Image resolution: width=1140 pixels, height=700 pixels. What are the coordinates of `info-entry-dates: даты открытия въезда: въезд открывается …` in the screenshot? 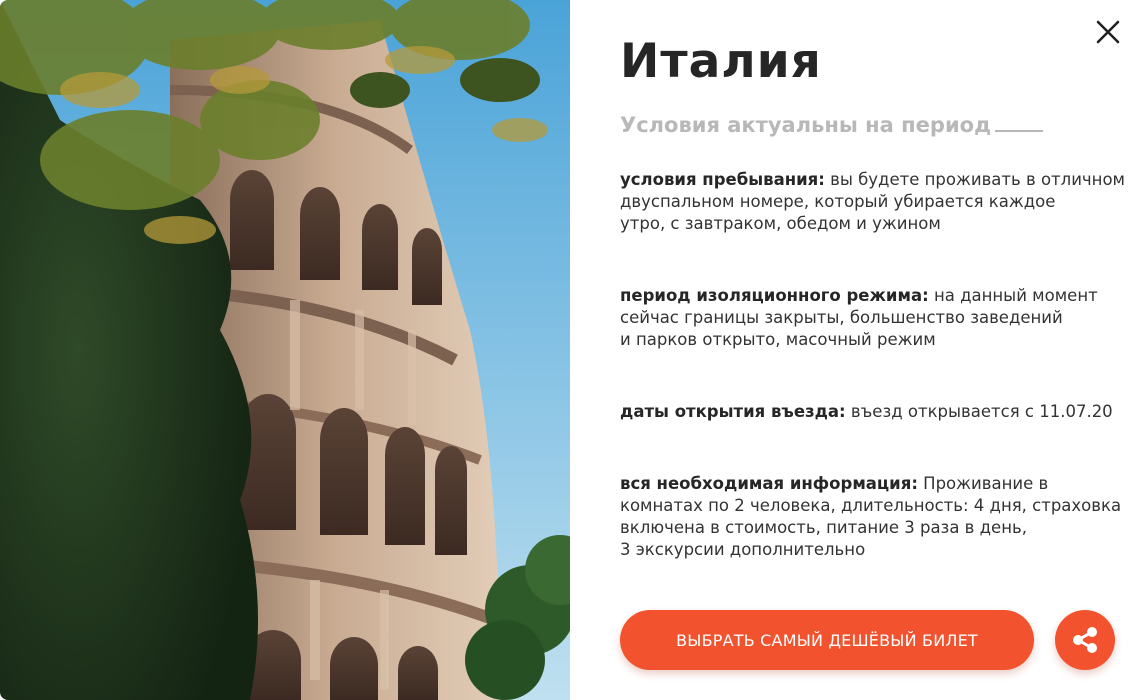 It's located at (875, 412).